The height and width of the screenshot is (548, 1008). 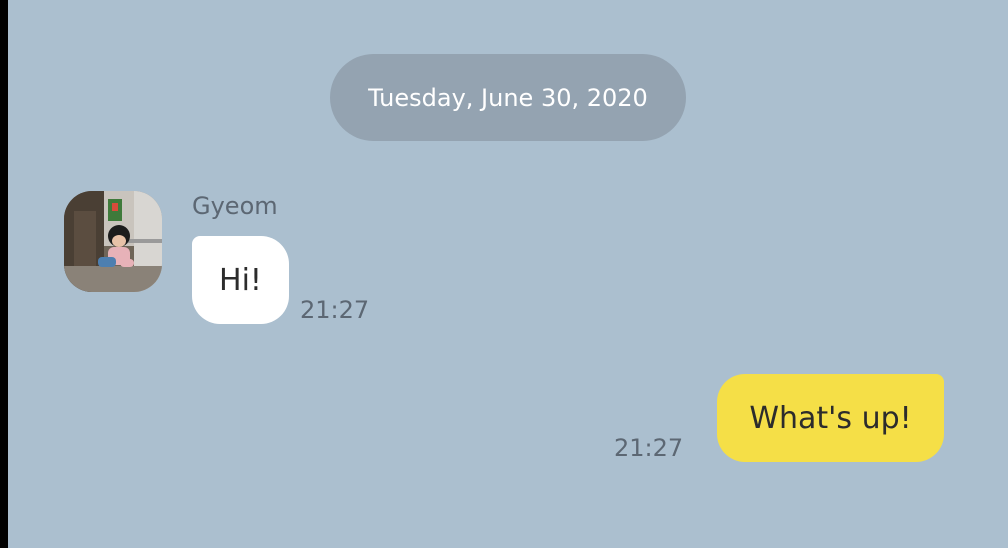 I want to click on message-text: What's up!, so click(x=830, y=418).